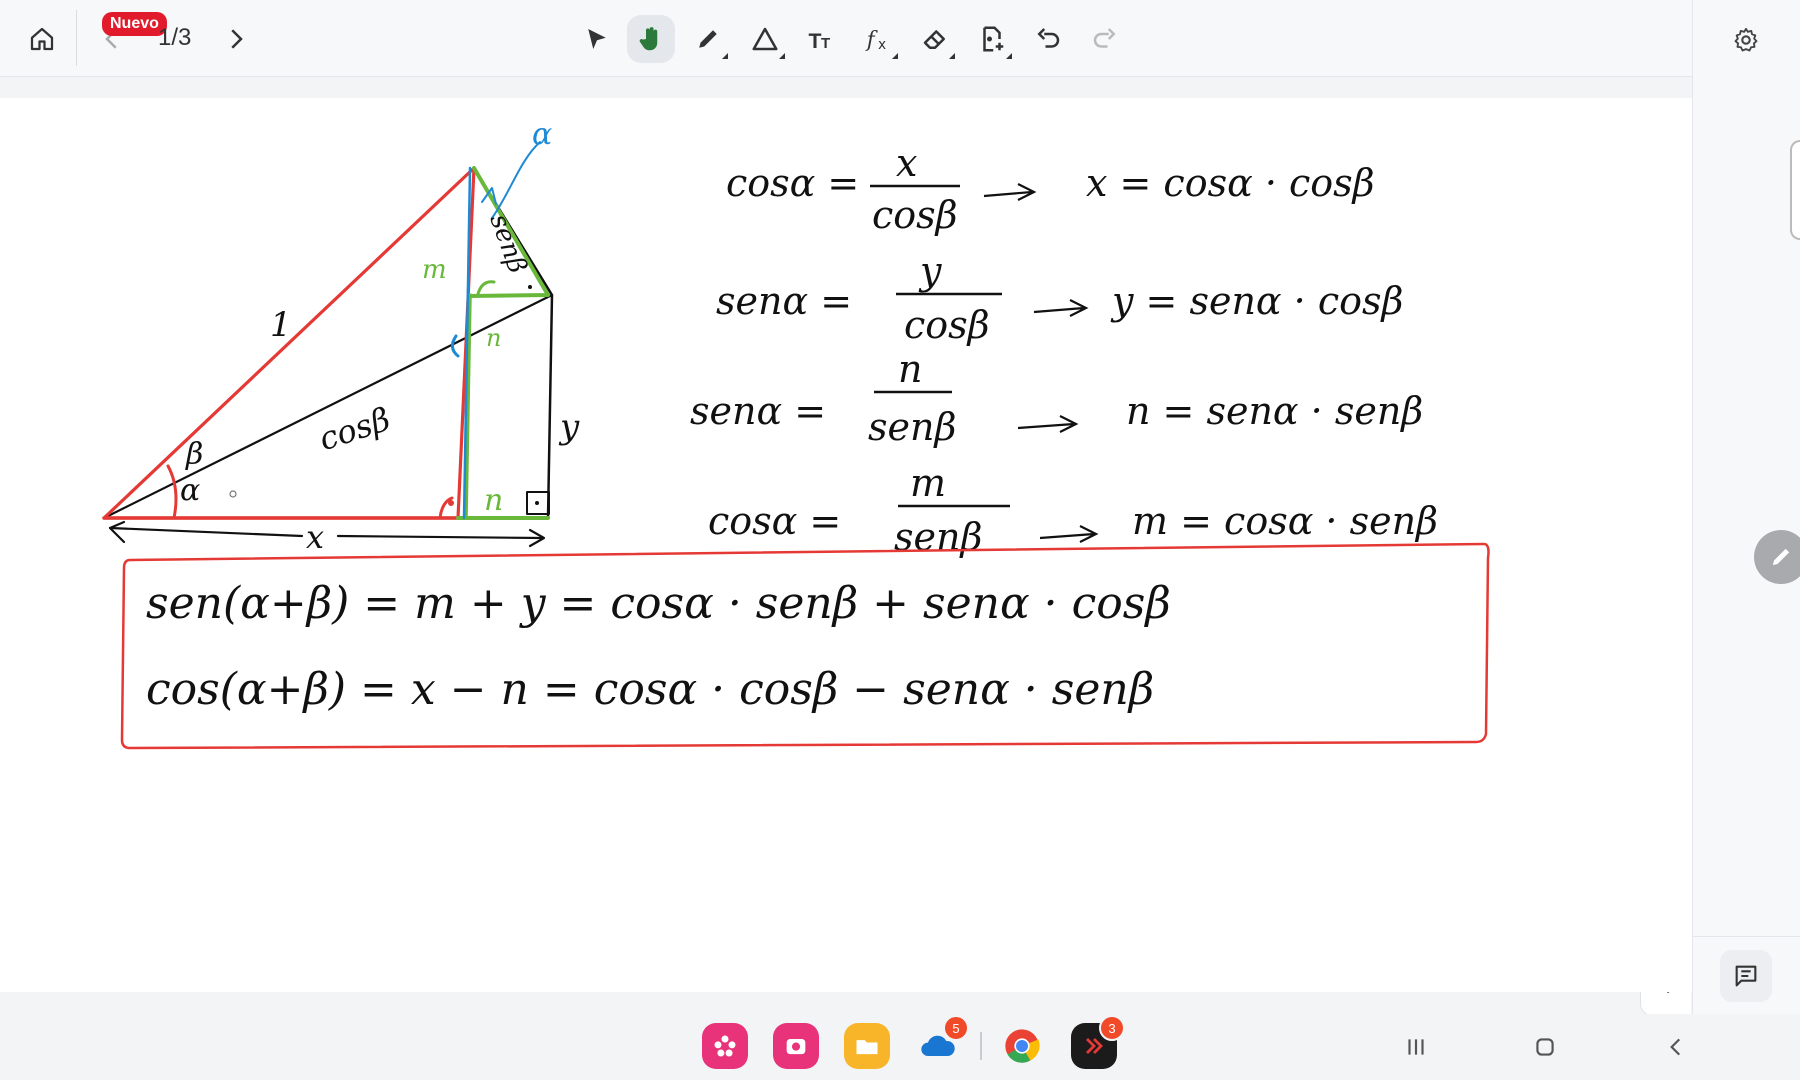 The image size is (1800, 1080). What do you see at coordinates (930, 271) in the screenshot?
I see `eq2-num: y` at bounding box center [930, 271].